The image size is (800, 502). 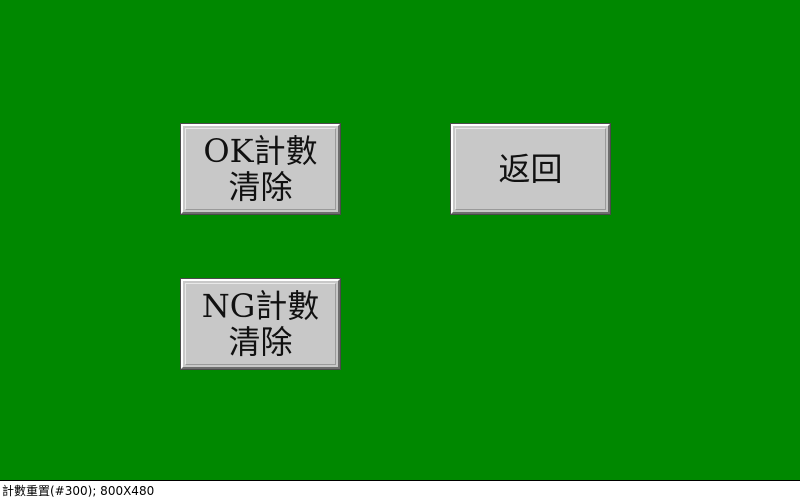 I want to click on ng-count-clear-label: NG計數 清除, so click(x=260, y=324).